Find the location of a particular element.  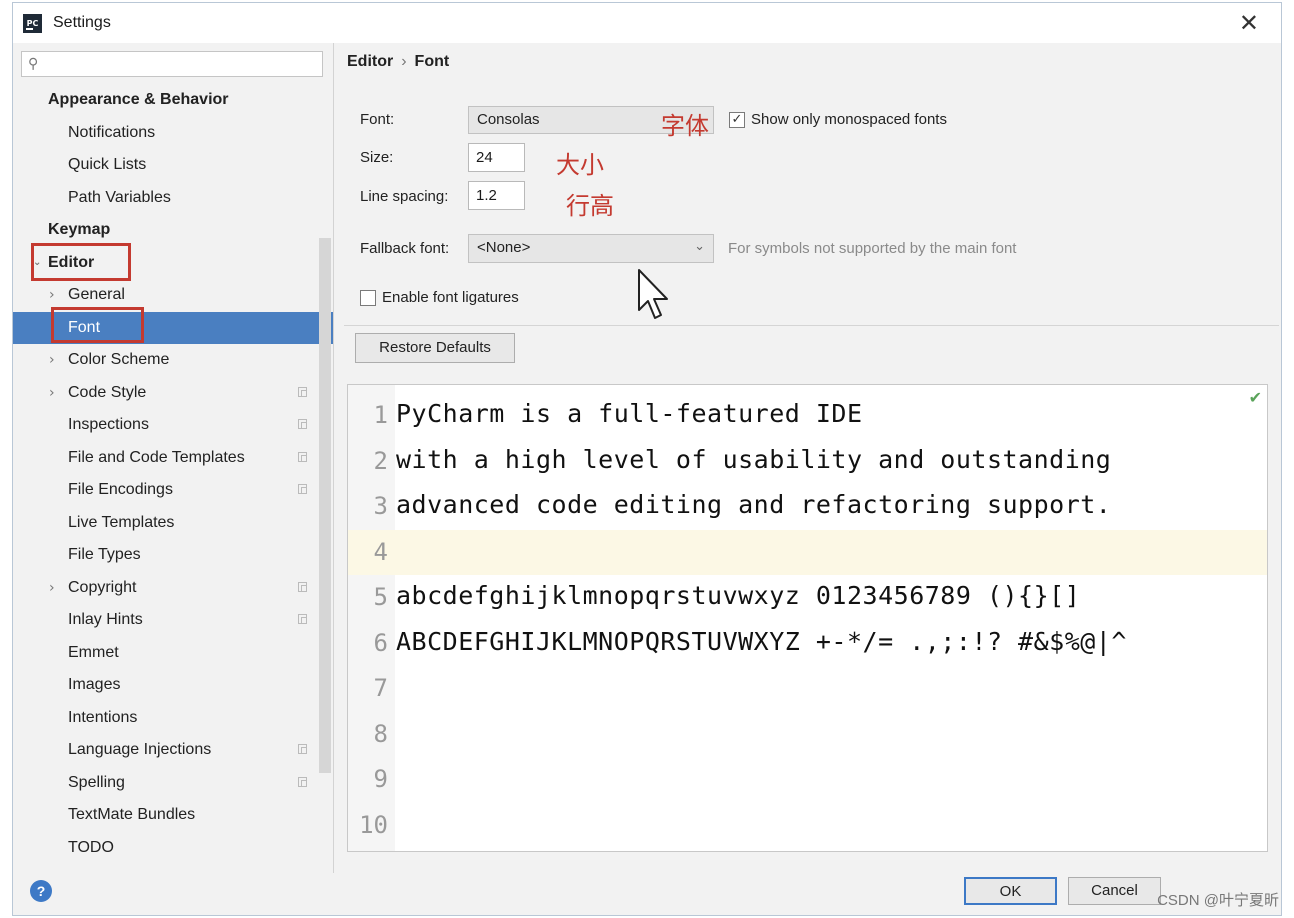

sidebar-item-inlay-hints: Inlay Hints is located at coordinates (173, 620).